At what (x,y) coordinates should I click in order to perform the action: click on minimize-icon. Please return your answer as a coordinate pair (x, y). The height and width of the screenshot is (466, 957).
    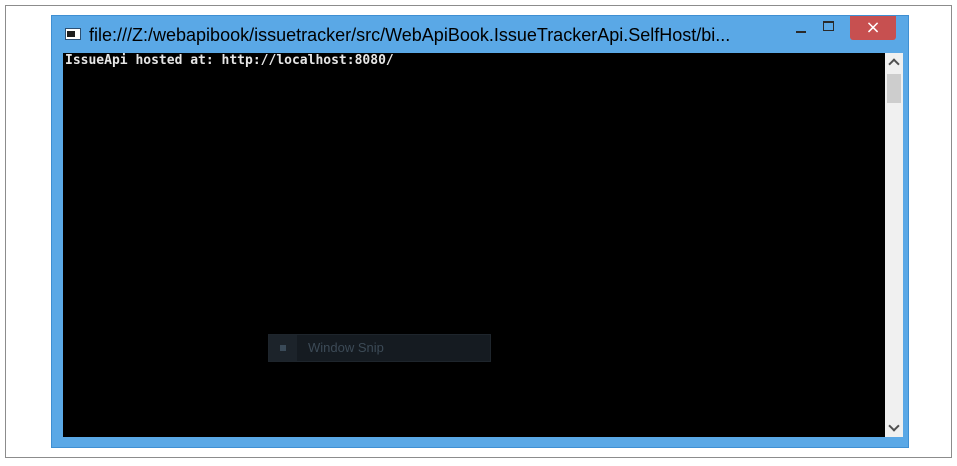
    Looking at the image, I should click on (801, 32).